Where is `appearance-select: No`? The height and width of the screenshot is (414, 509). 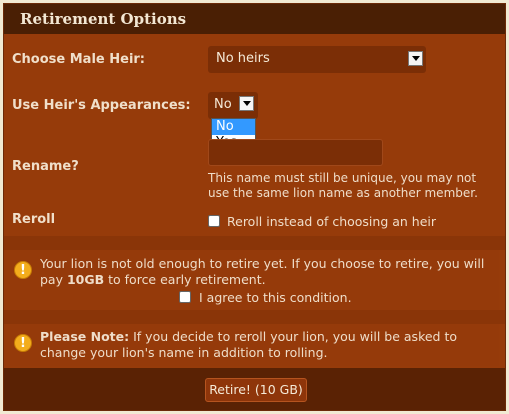 appearance-select: No is located at coordinates (233, 105).